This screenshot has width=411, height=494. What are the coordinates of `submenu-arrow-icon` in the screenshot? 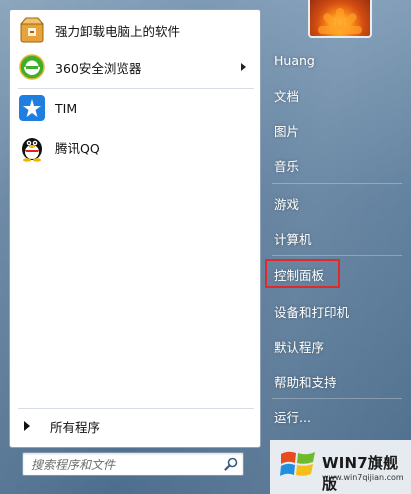 It's located at (243, 67).